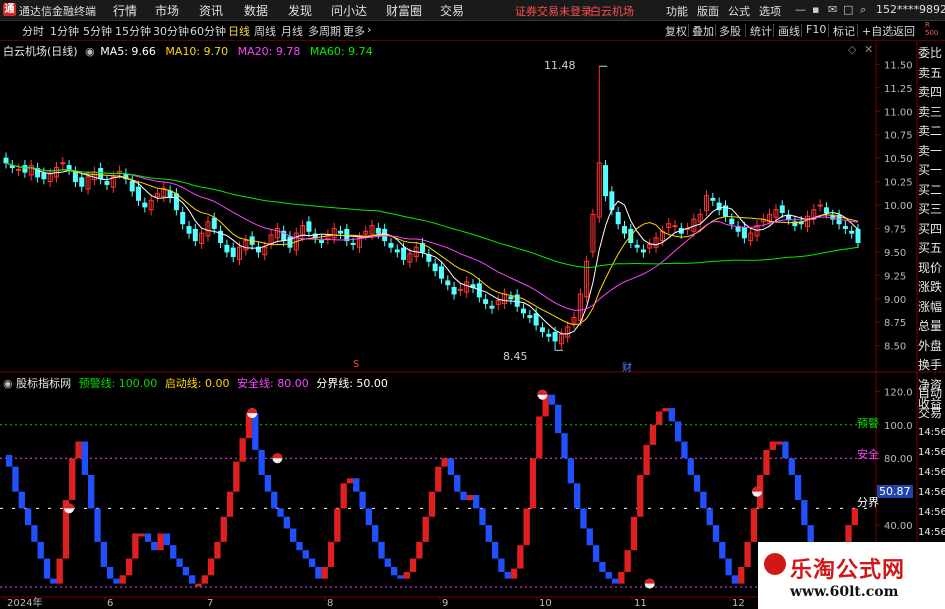 This screenshot has width=945, height=609. I want to click on x-axis-label: 12, so click(738, 603).